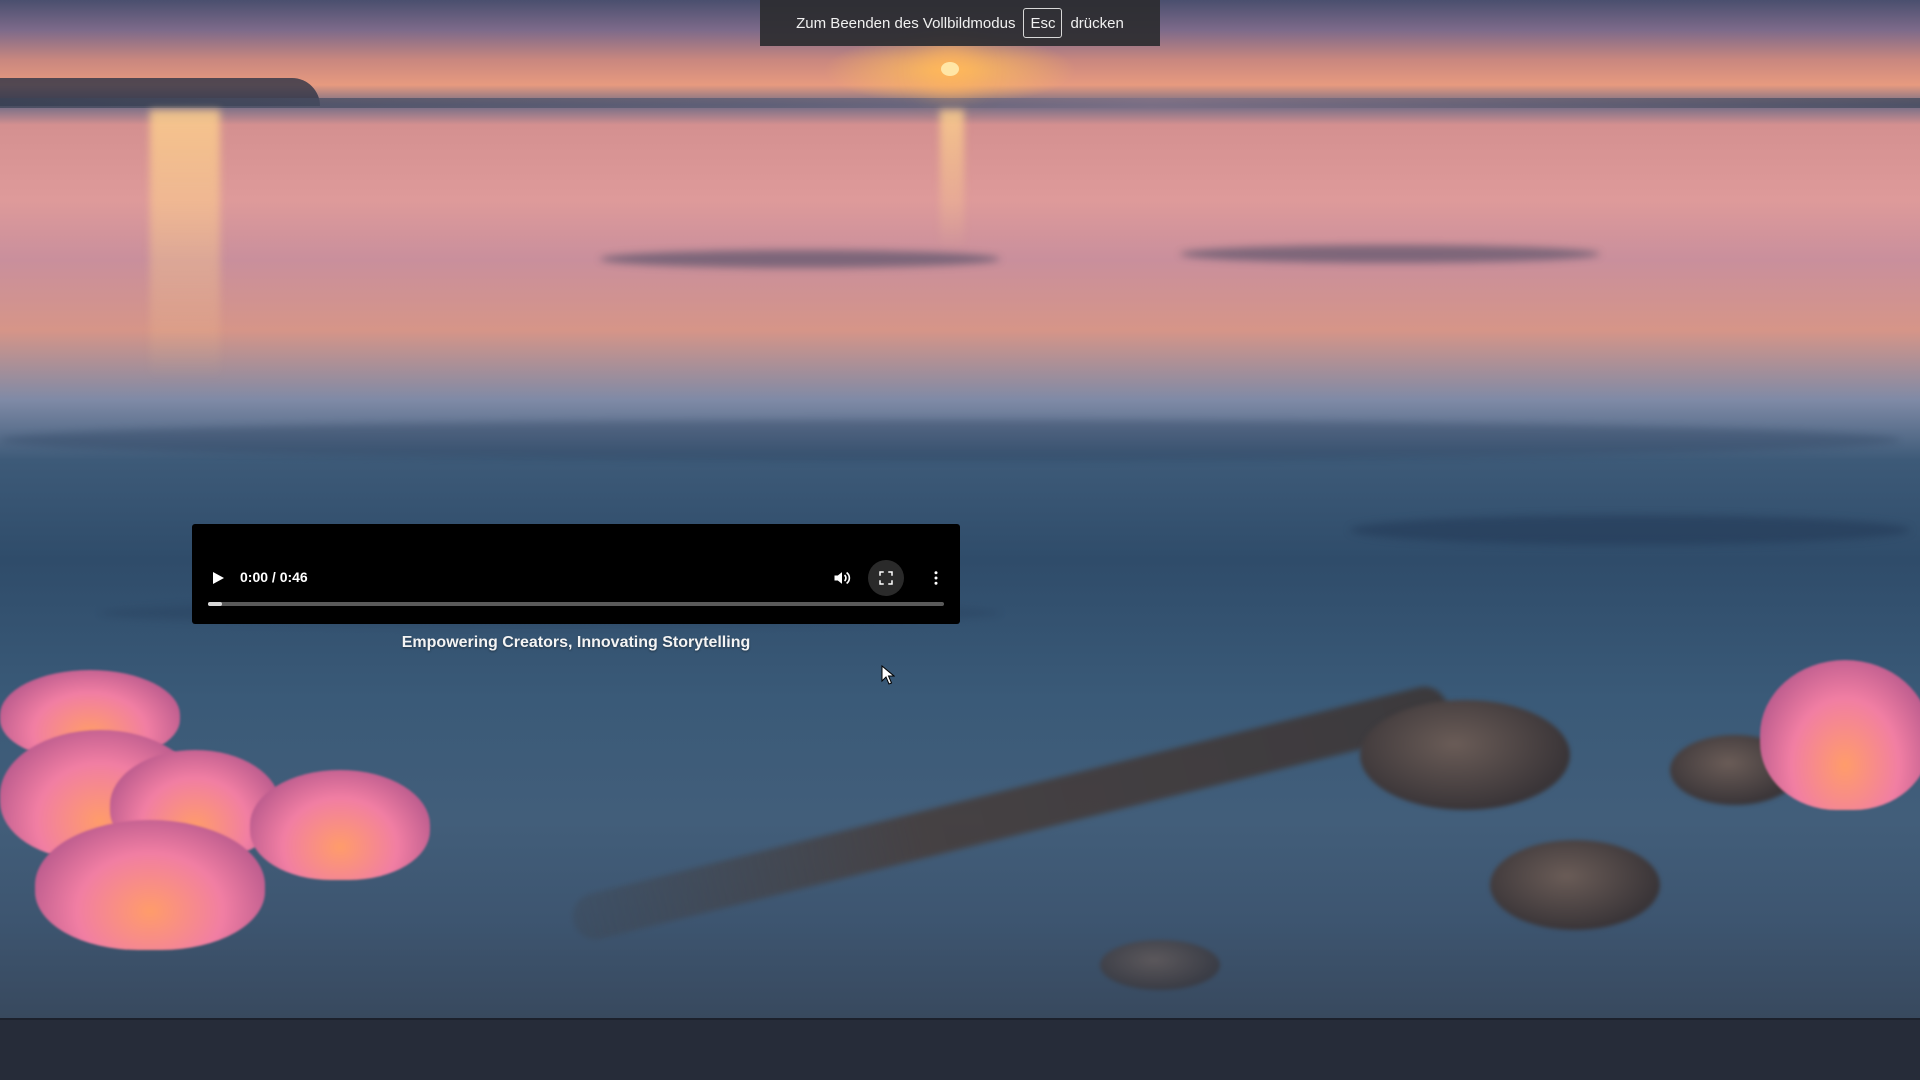  What do you see at coordinates (274, 577) in the screenshot?
I see `time-display: 0:00 / 0:46` at bounding box center [274, 577].